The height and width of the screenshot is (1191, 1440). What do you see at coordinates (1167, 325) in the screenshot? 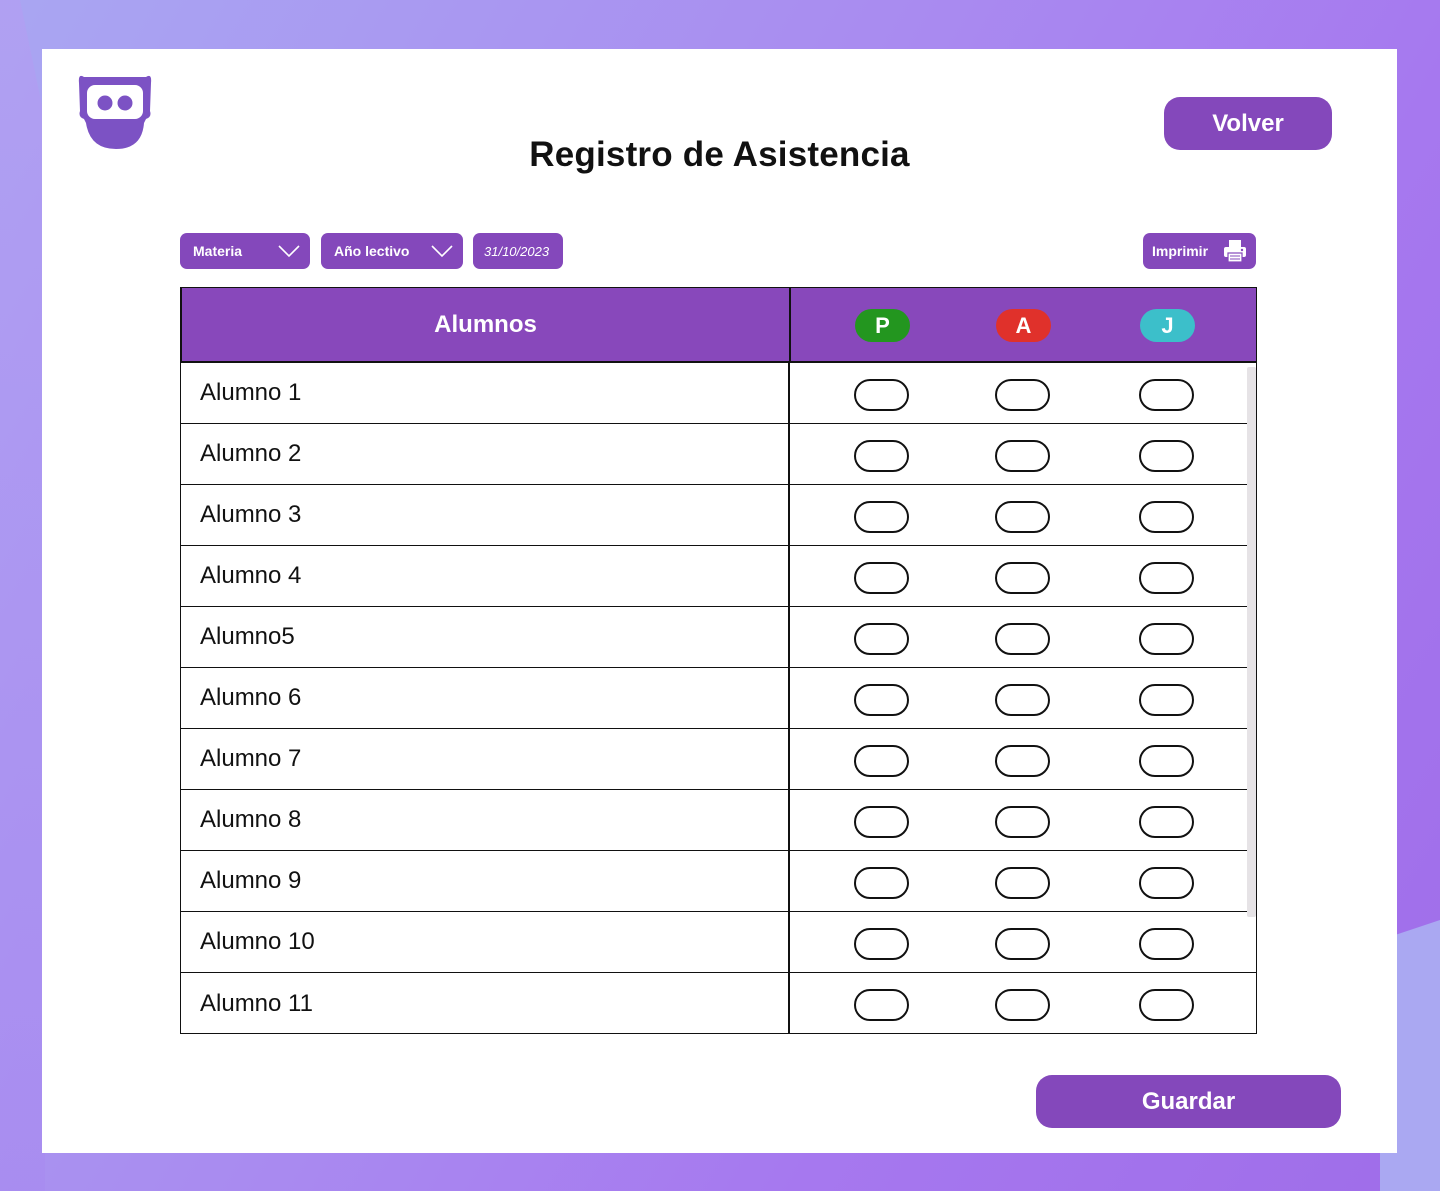
I see `column-badge-justificado: J` at bounding box center [1167, 325].